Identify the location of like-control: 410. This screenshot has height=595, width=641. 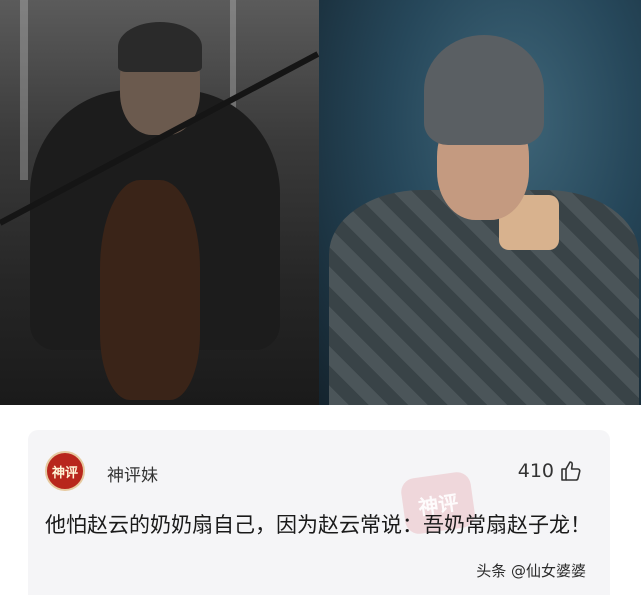
(551, 471).